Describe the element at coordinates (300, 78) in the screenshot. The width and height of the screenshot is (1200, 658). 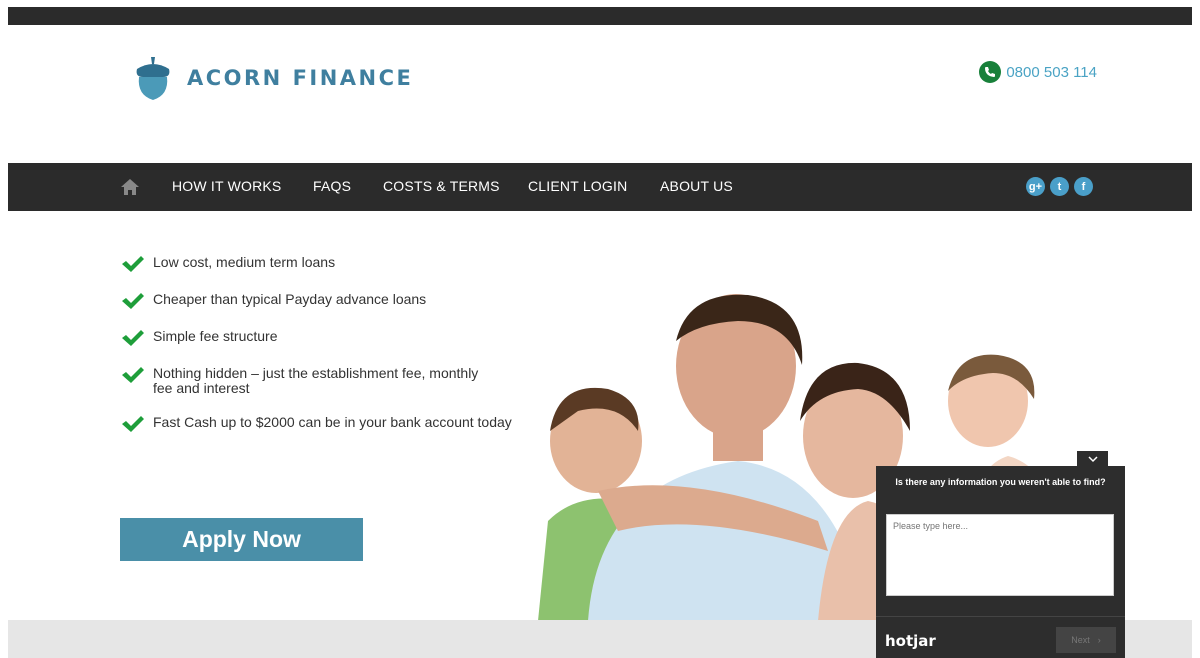
I see `brand-name: ACORN FINANCE` at that location.